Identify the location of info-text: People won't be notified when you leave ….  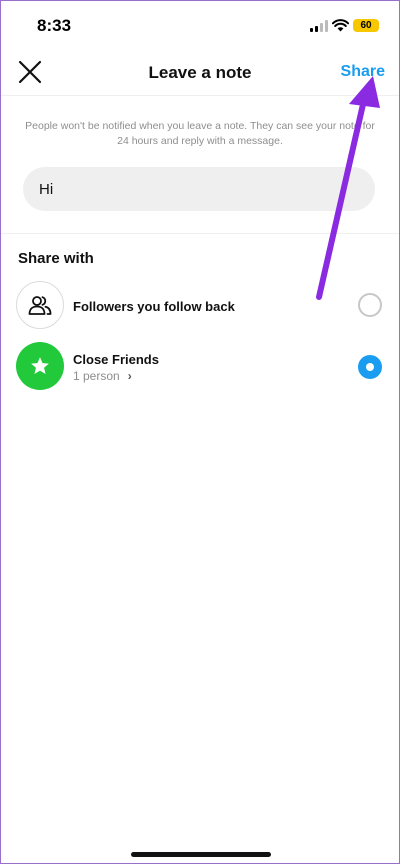
(200, 133).